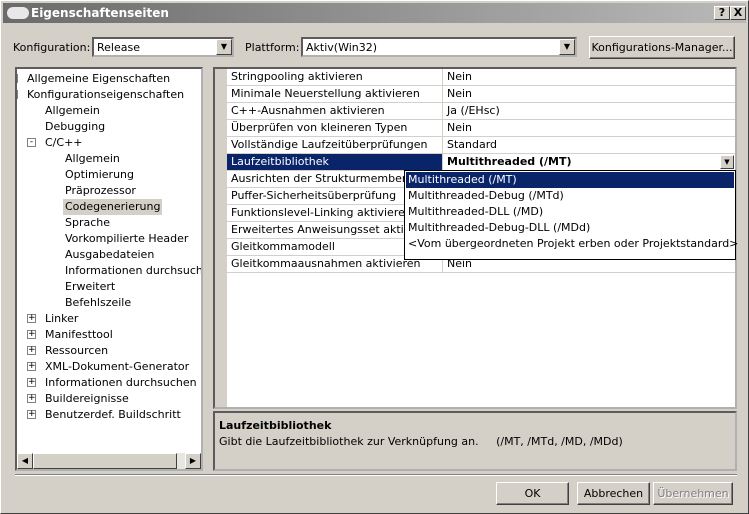 The width and height of the screenshot is (749, 514). I want to click on grid-gutter, so click(221, 238).